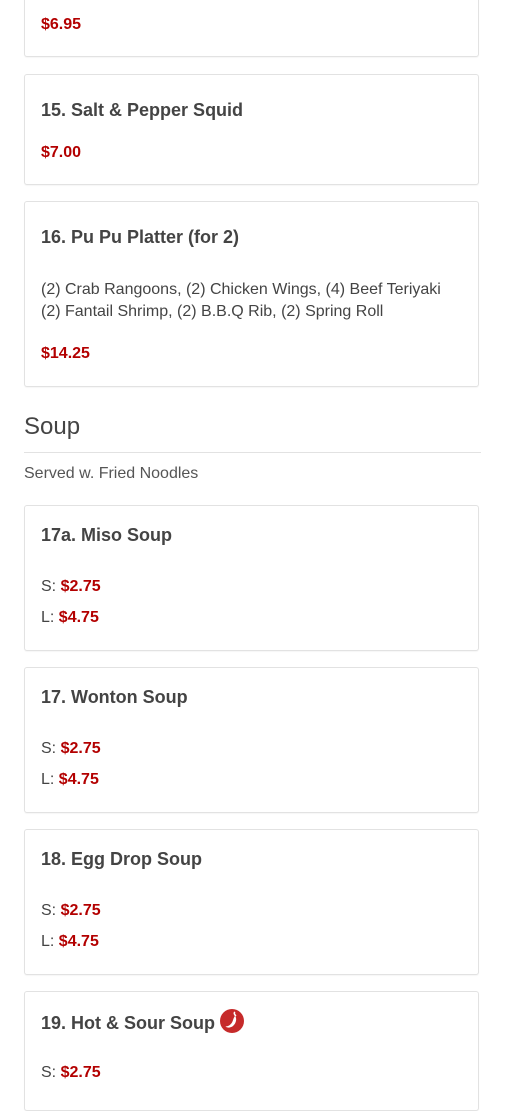  What do you see at coordinates (122, 859) in the screenshot?
I see `item-title: 18. Egg Drop Soup` at bounding box center [122, 859].